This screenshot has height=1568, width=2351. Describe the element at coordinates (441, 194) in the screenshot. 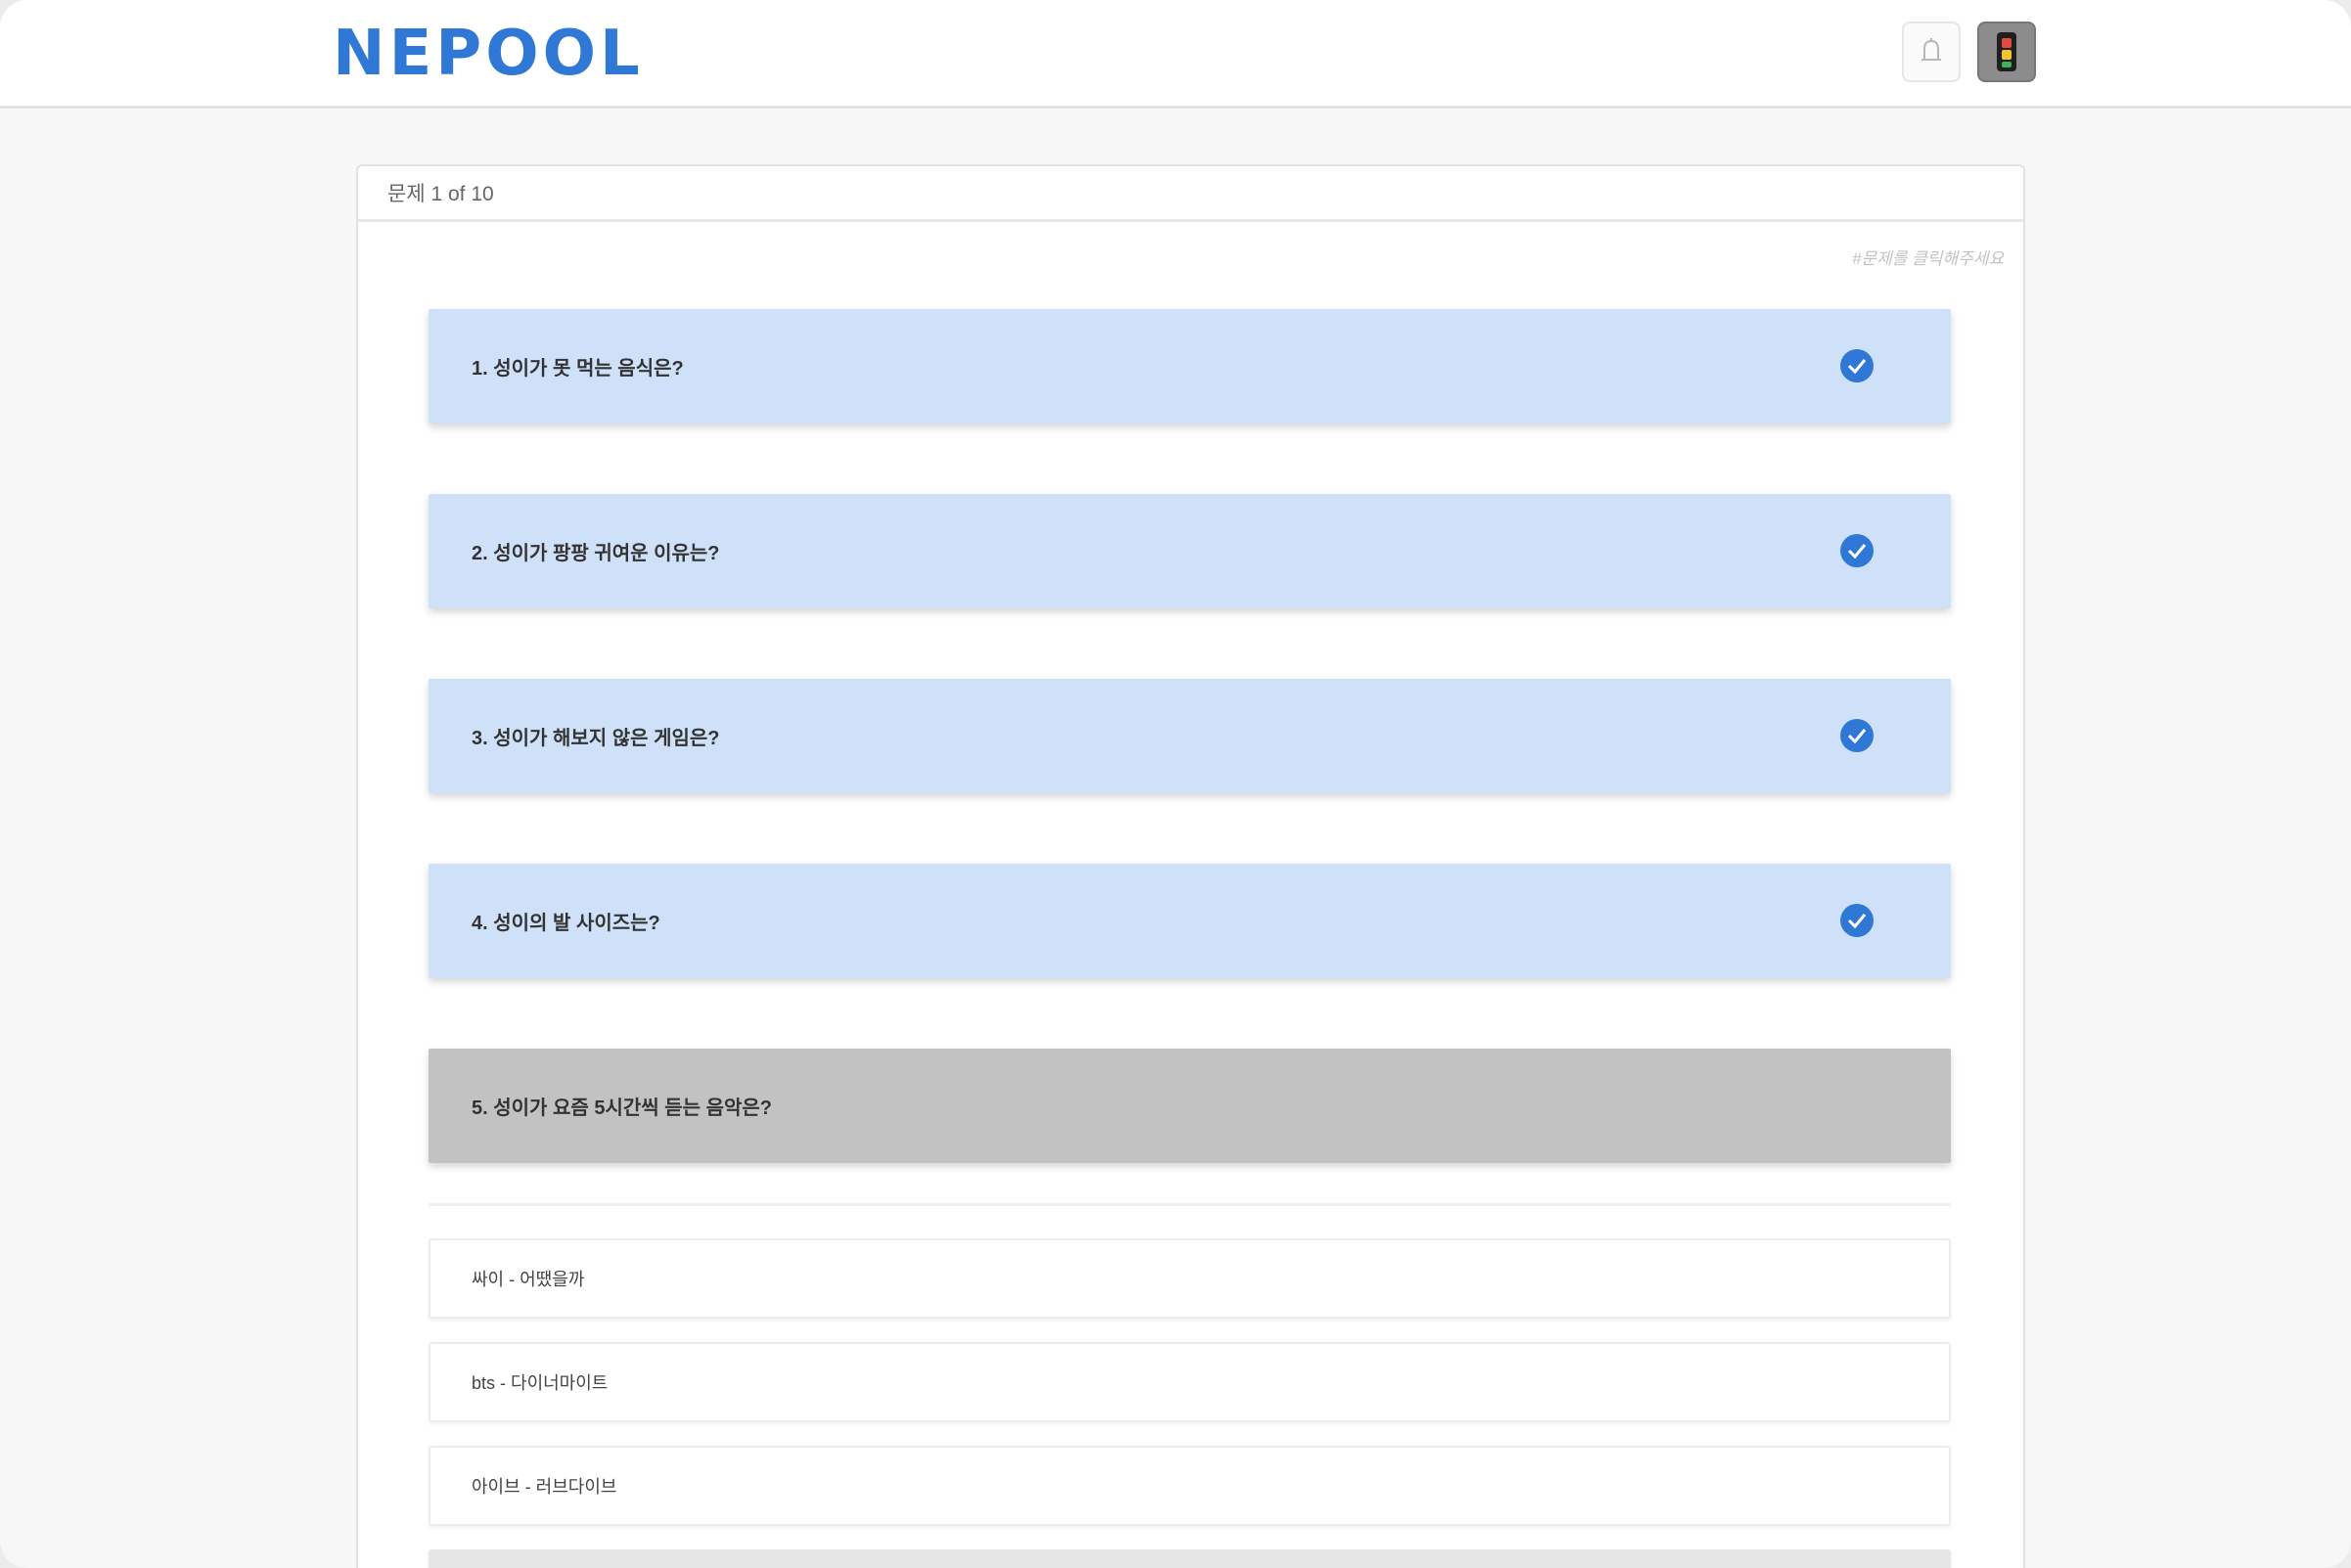

I see `quiz-progress-text: 문제 1 of 10` at that location.